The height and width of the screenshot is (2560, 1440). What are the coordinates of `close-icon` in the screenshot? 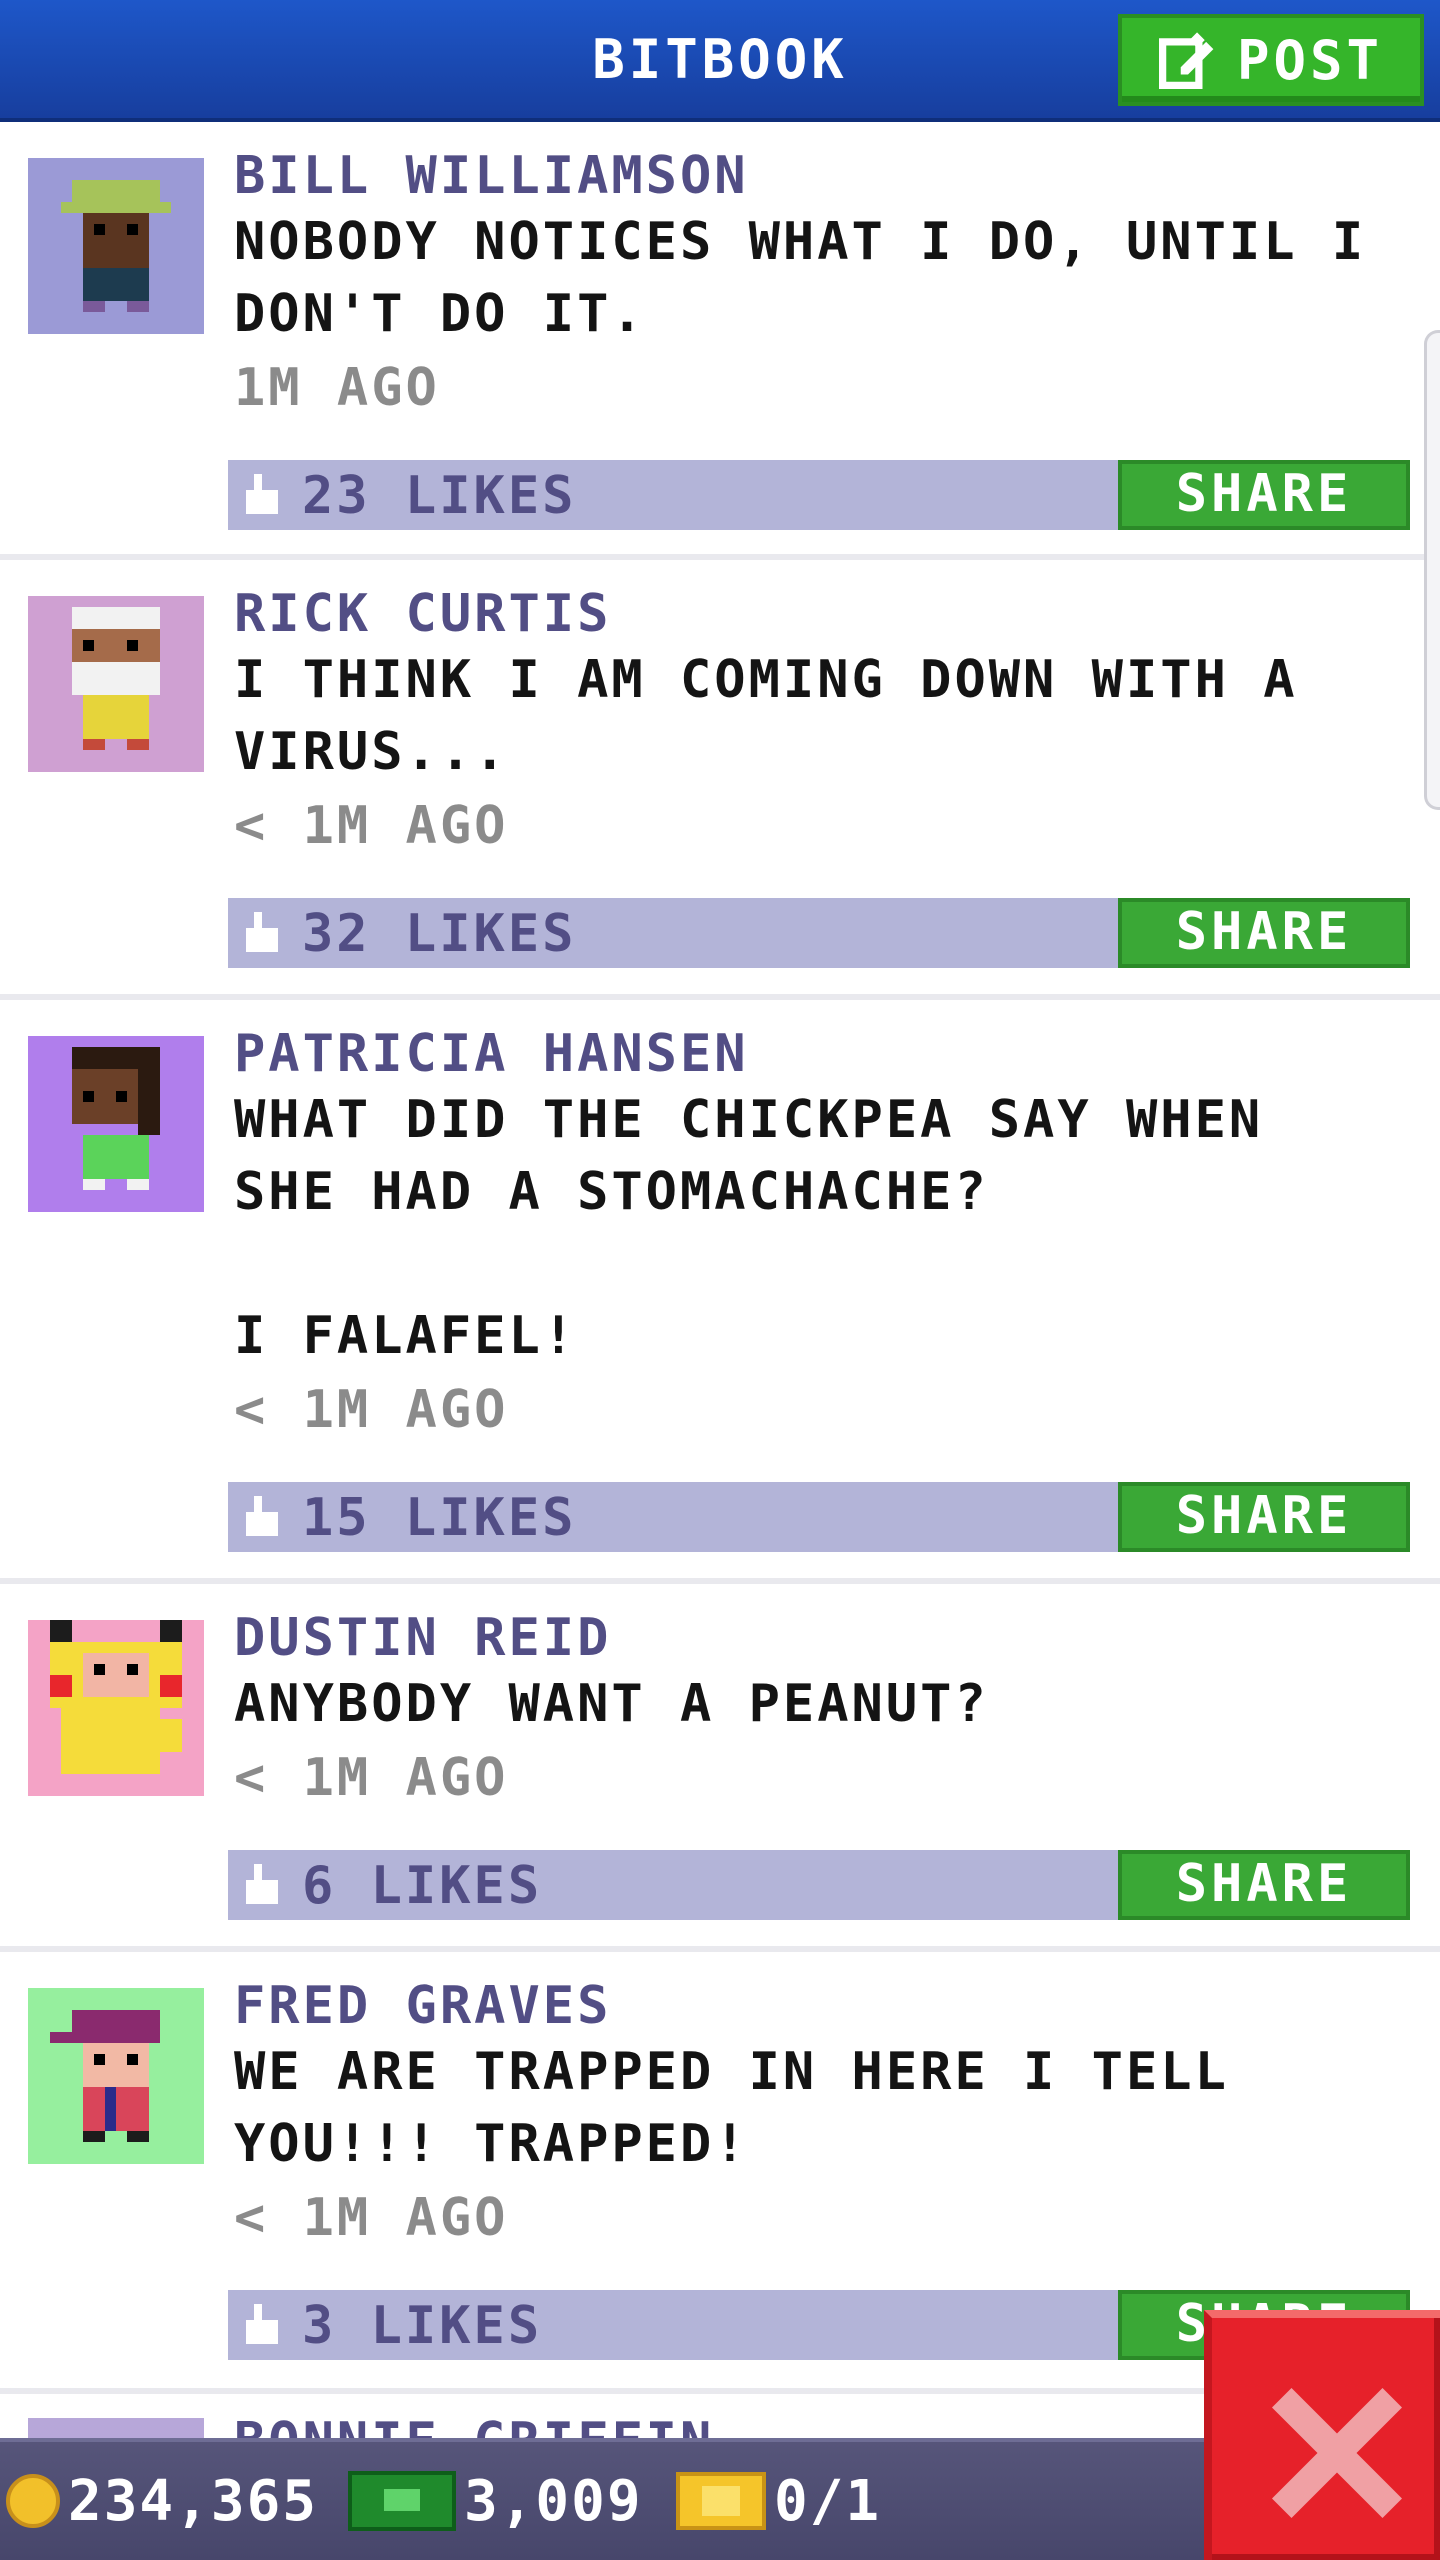 It's located at (1337, 2453).